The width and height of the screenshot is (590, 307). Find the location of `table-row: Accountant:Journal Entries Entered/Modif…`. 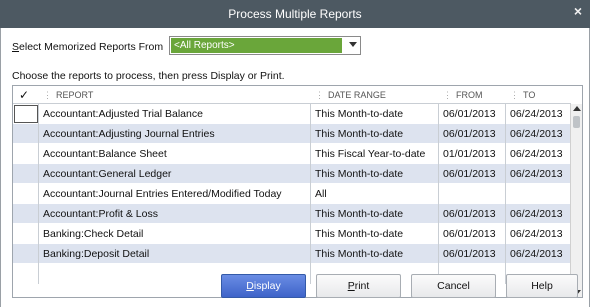

table-row: Accountant:Journal Entries Entered/Modif… is located at coordinates (292, 194).